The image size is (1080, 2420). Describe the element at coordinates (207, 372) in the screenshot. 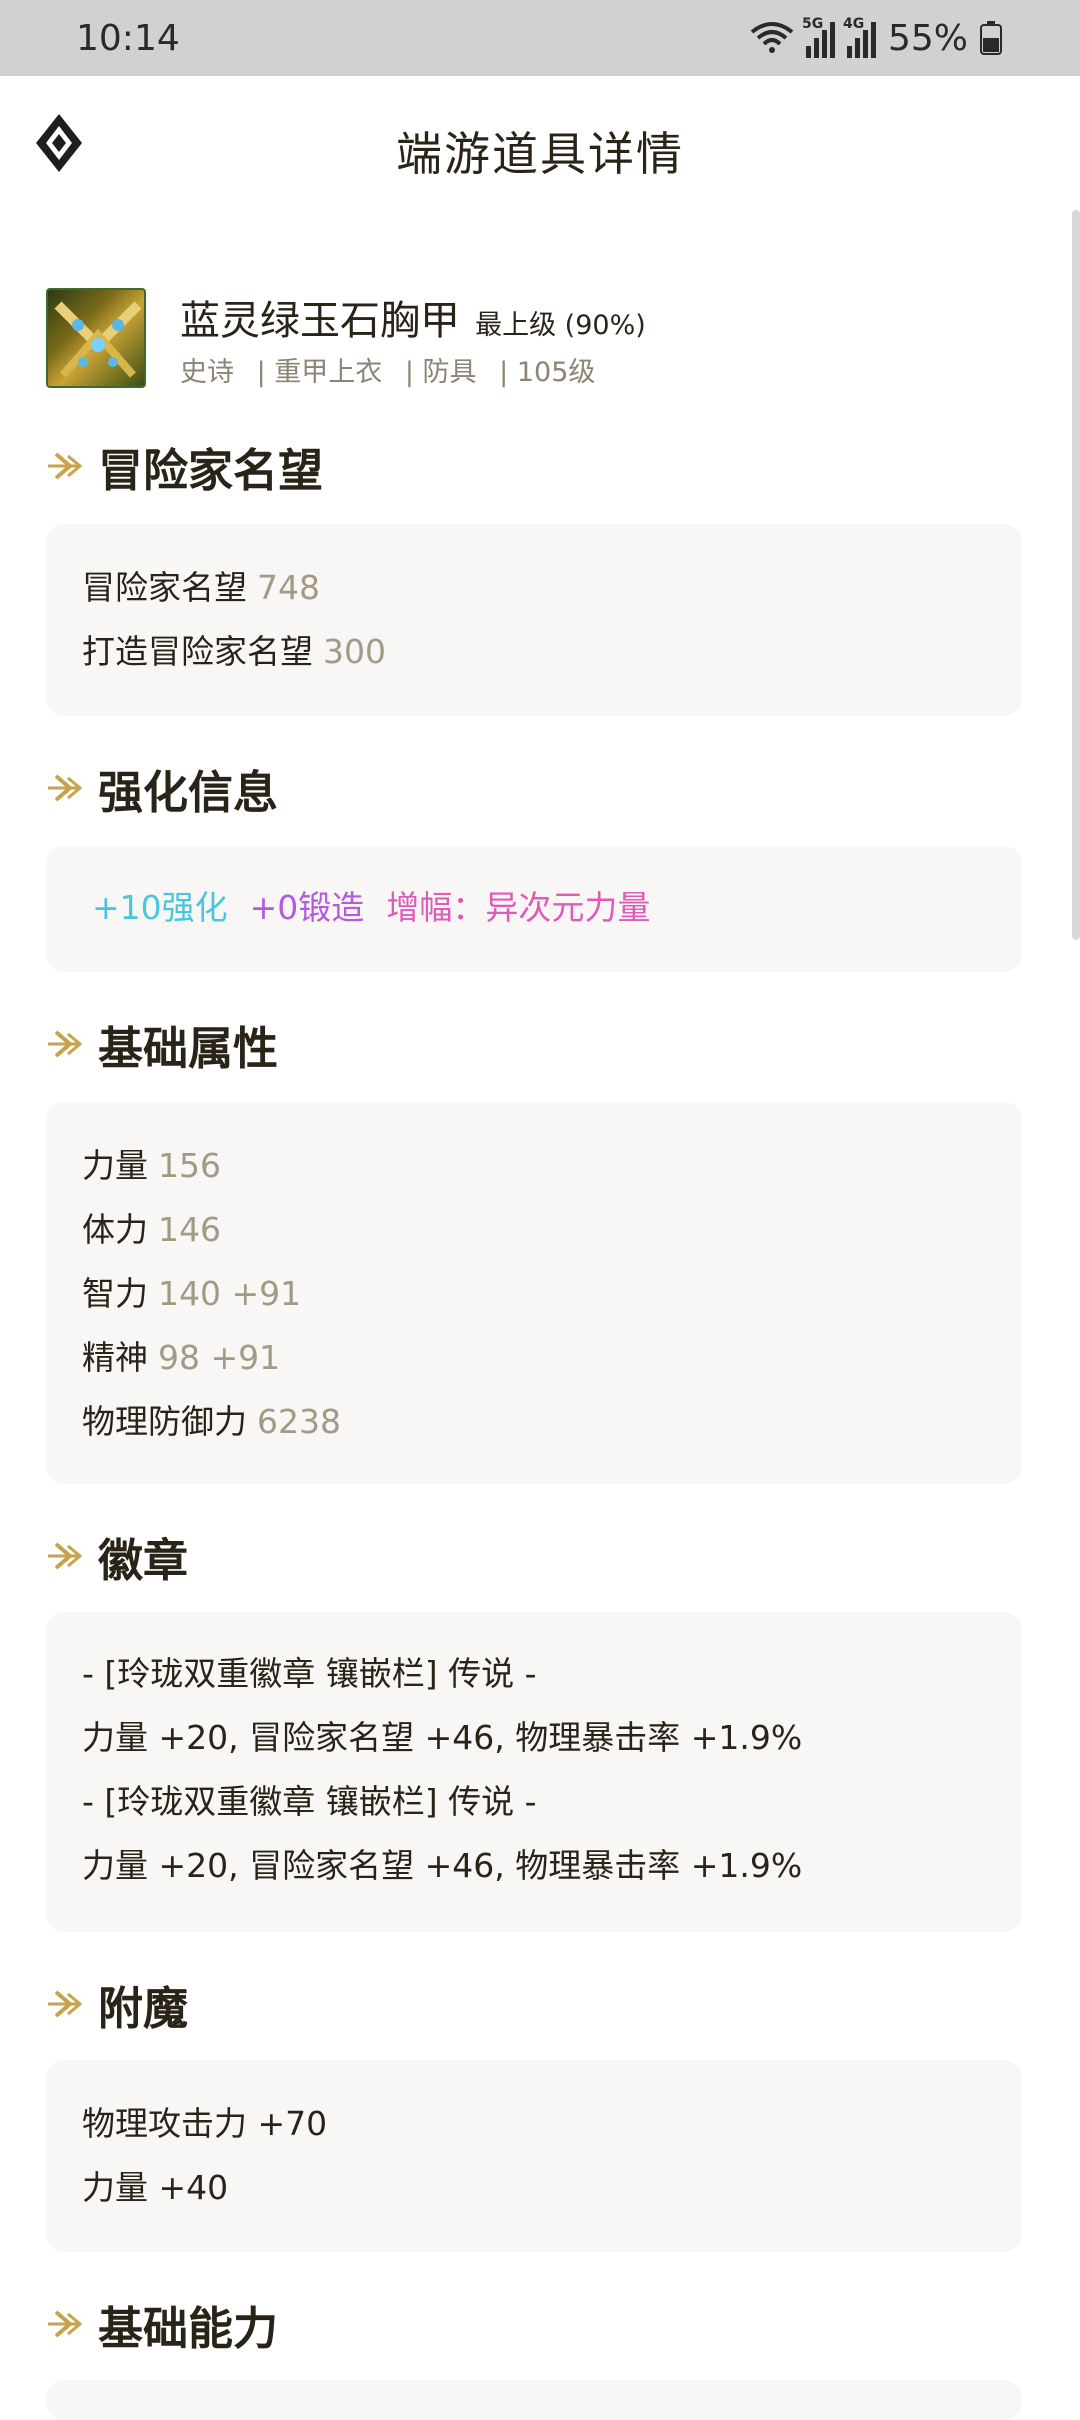

I see `item-rarity: 史诗` at that location.